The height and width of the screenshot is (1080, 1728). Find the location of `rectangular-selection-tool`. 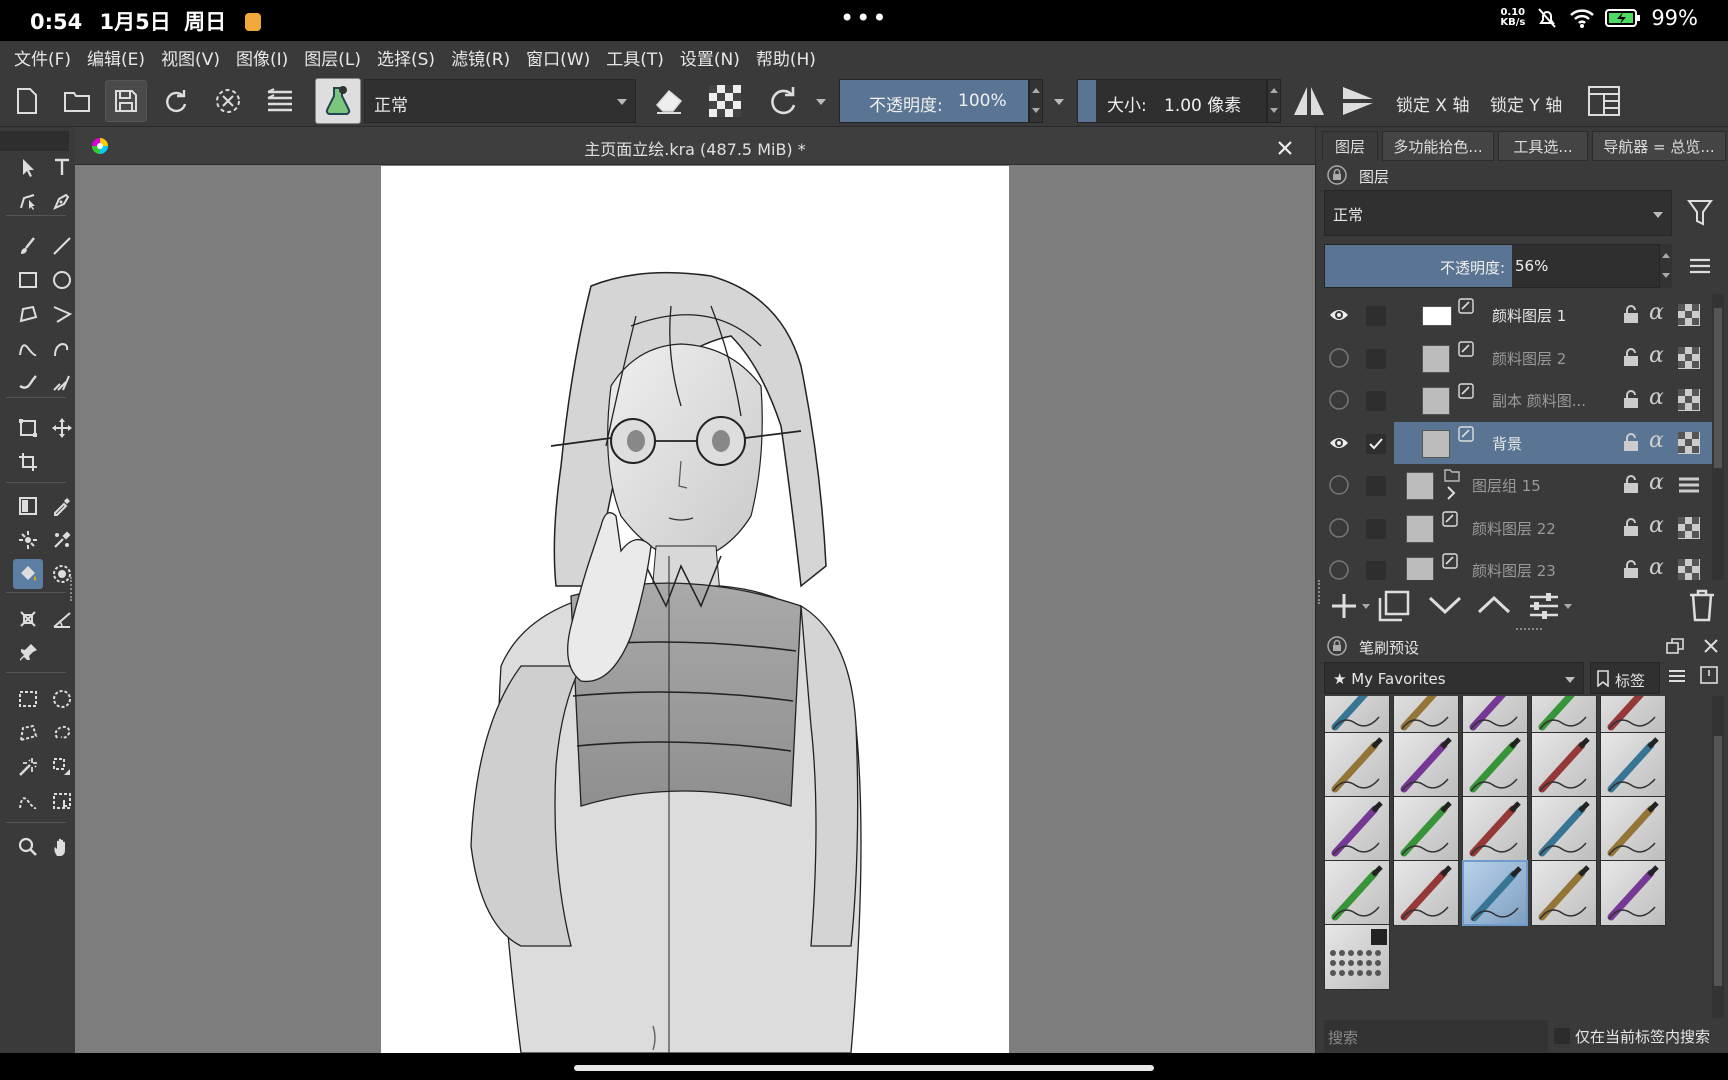

rectangular-selection-tool is located at coordinates (28, 699).